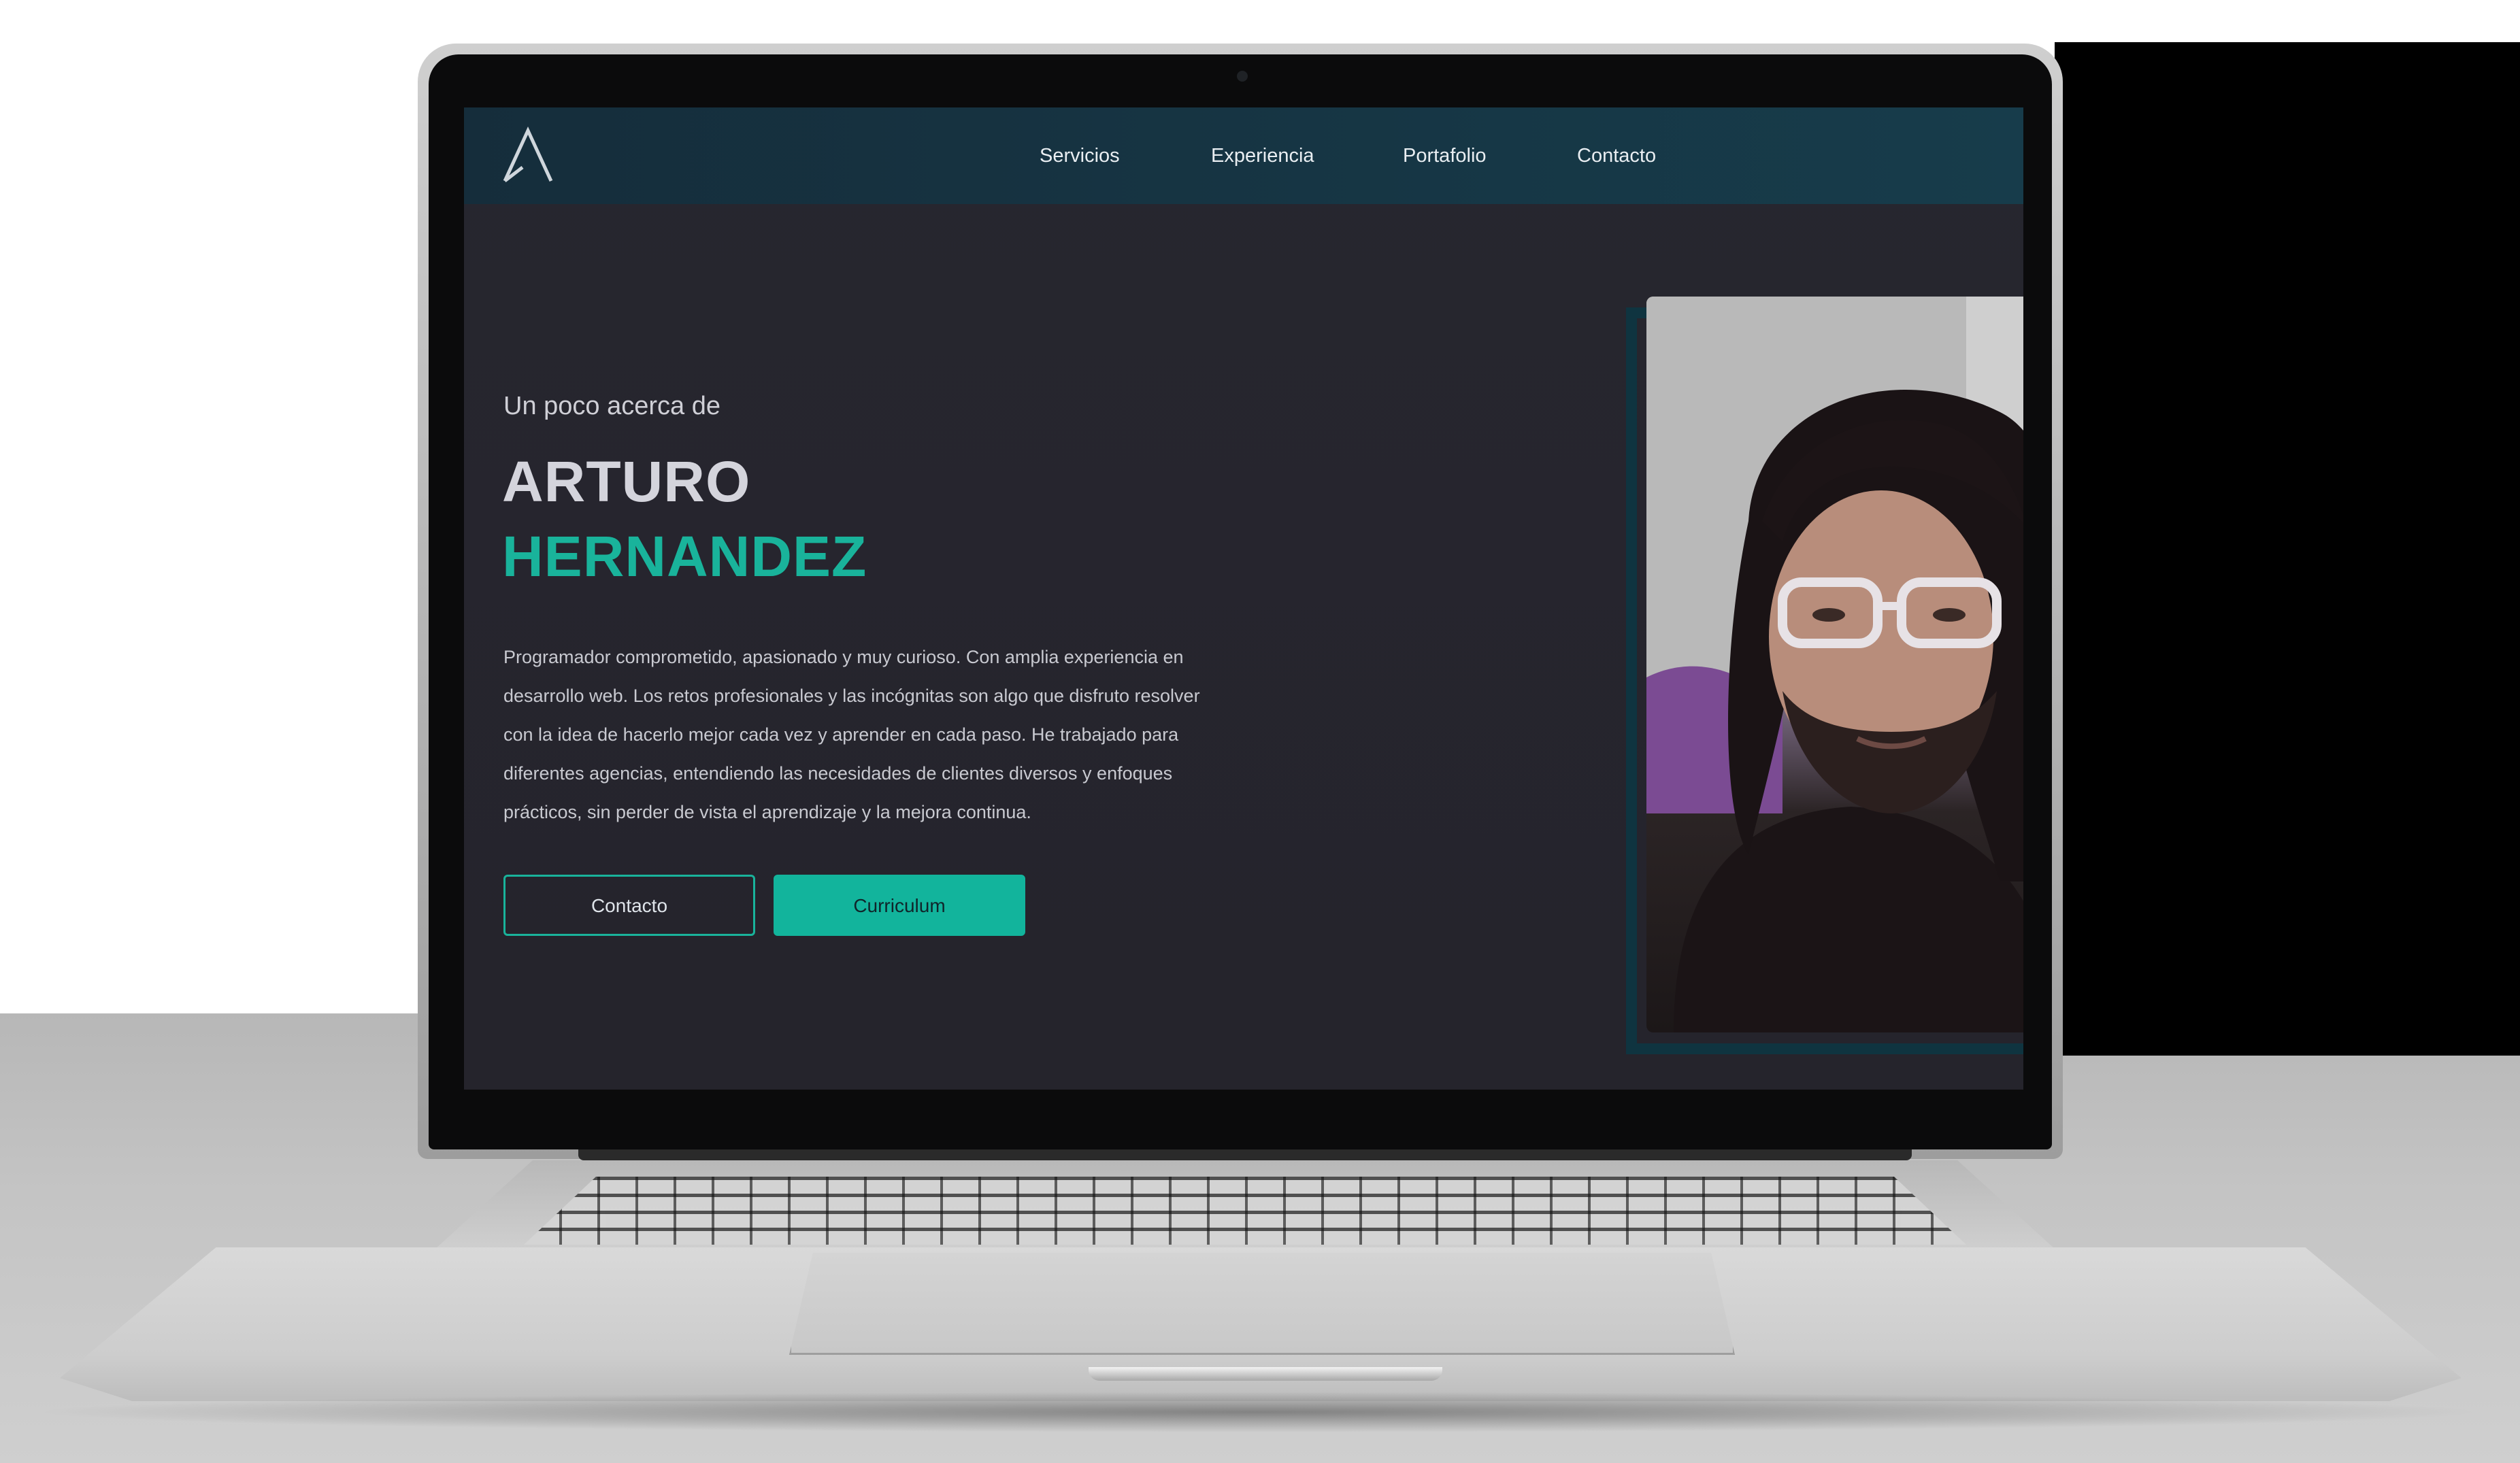 This screenshot has width=2520, height=1463. Describe the element at coordinates (1262, 1304) in the screenshot. I see `trackpad` at that location.